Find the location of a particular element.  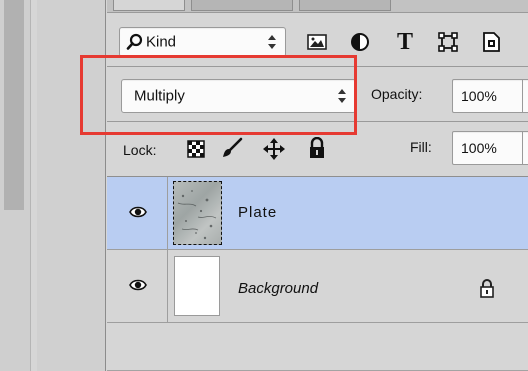

left-scrollbar is located at coordinates (14, 105).